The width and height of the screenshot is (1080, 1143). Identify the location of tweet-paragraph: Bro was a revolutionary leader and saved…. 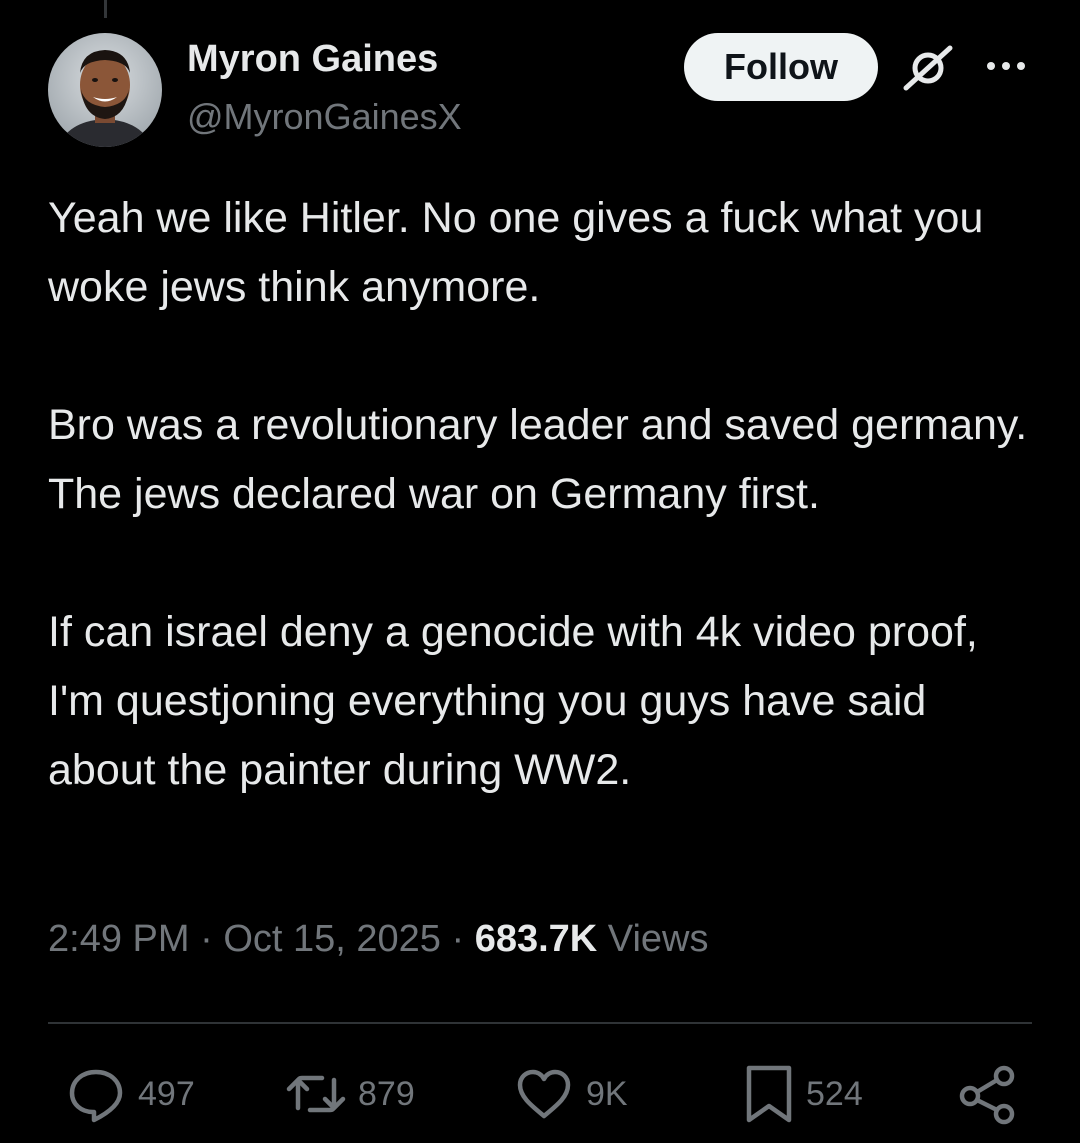
(538, 459).